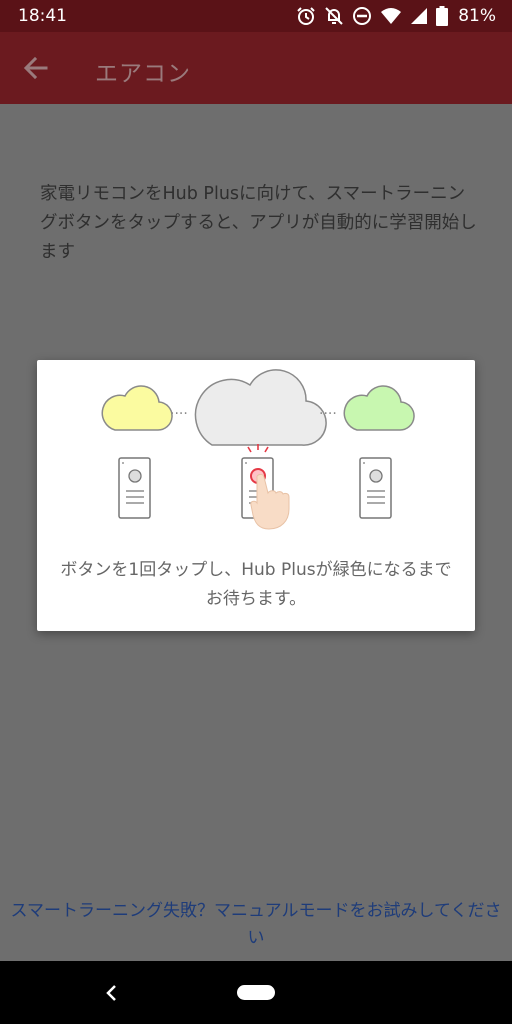  I want to click on status-icons: 81%, so click(396, 16).